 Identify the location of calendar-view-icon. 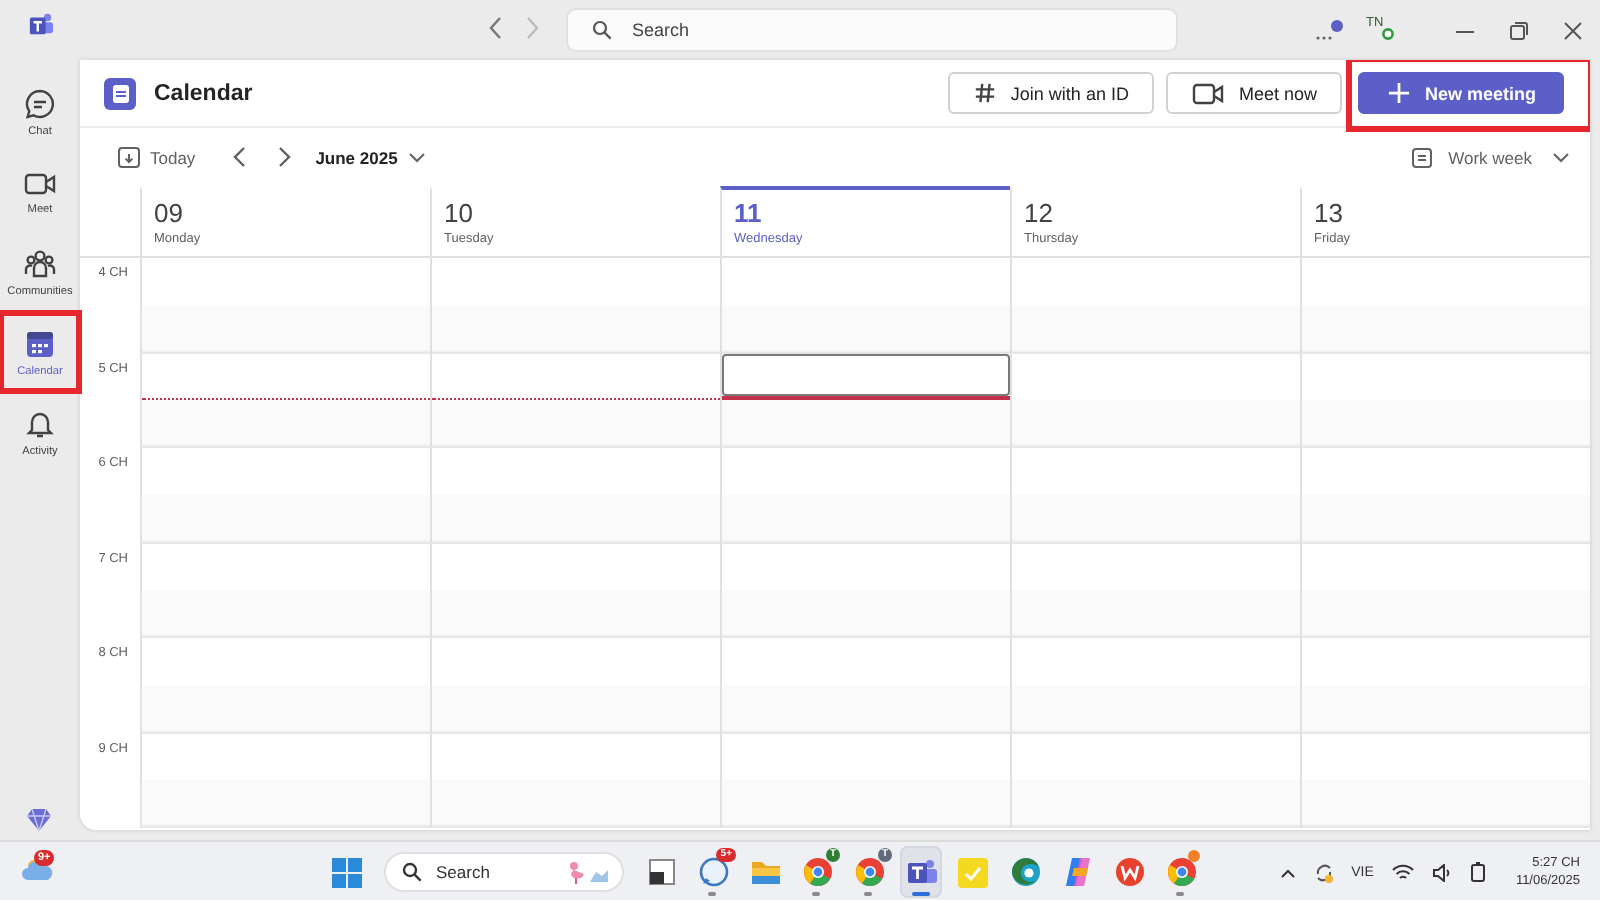
(1422, 157).